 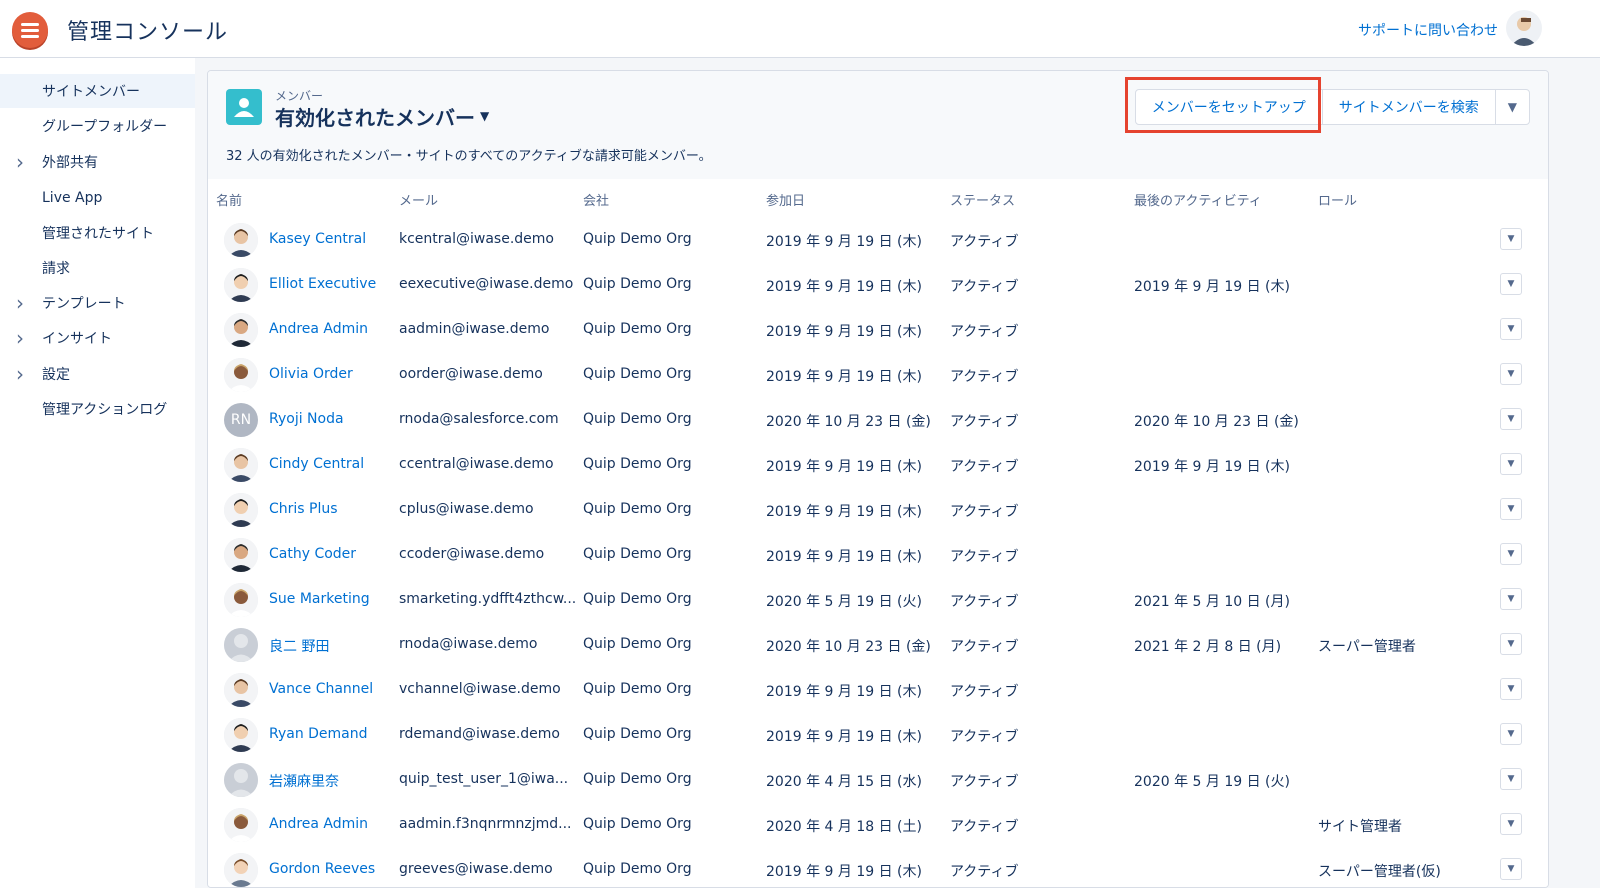 What do you see at coordinates (97, 303) in the screenshot?
I see `sidebar-item: › テンプレート` at bounding box center [97, 303].